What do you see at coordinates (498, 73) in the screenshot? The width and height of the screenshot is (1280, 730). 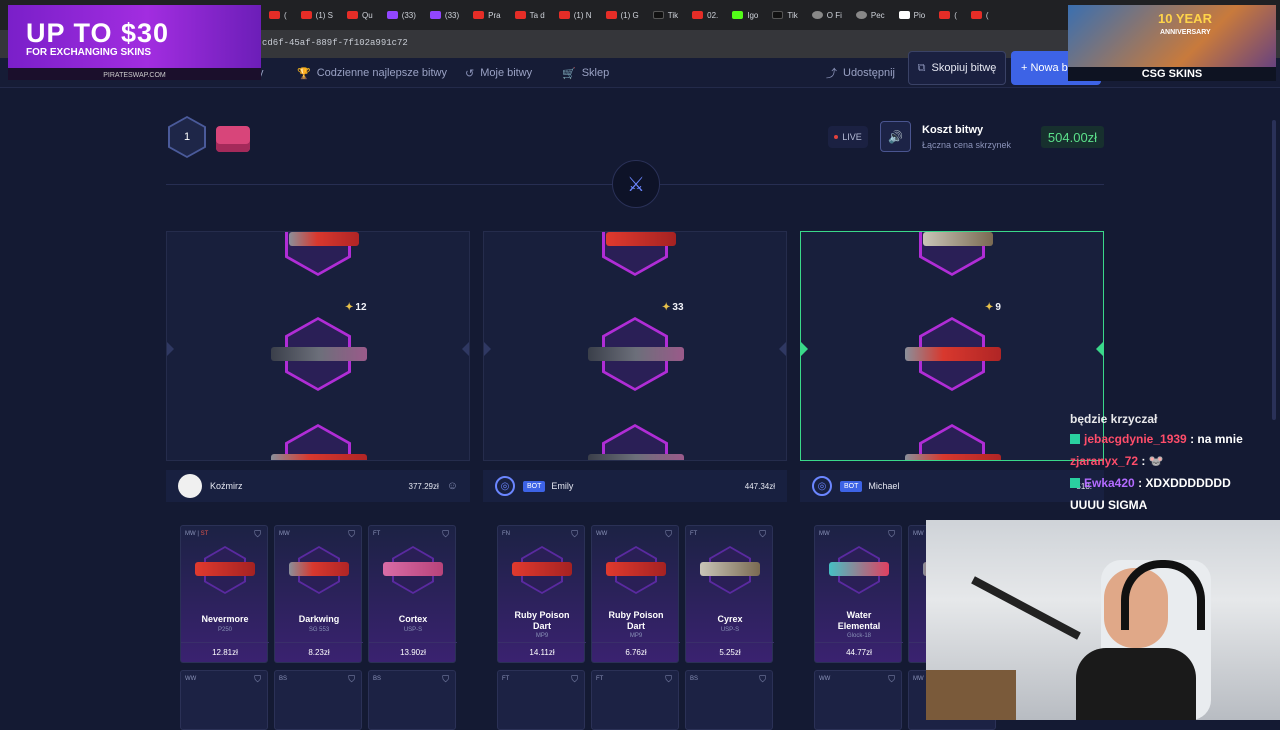 I see `nav-my-battles-link: ↺ Moje bitwy` at bounding box center [498, 73].